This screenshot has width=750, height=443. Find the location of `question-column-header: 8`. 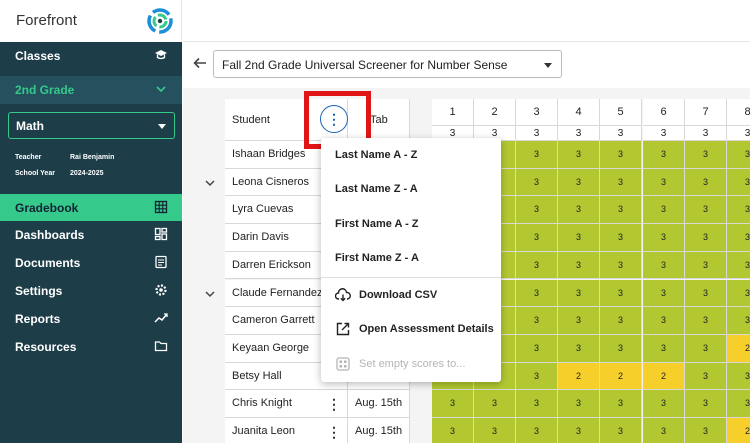

question-column-header: 8 is located at coordinates (738, 112).